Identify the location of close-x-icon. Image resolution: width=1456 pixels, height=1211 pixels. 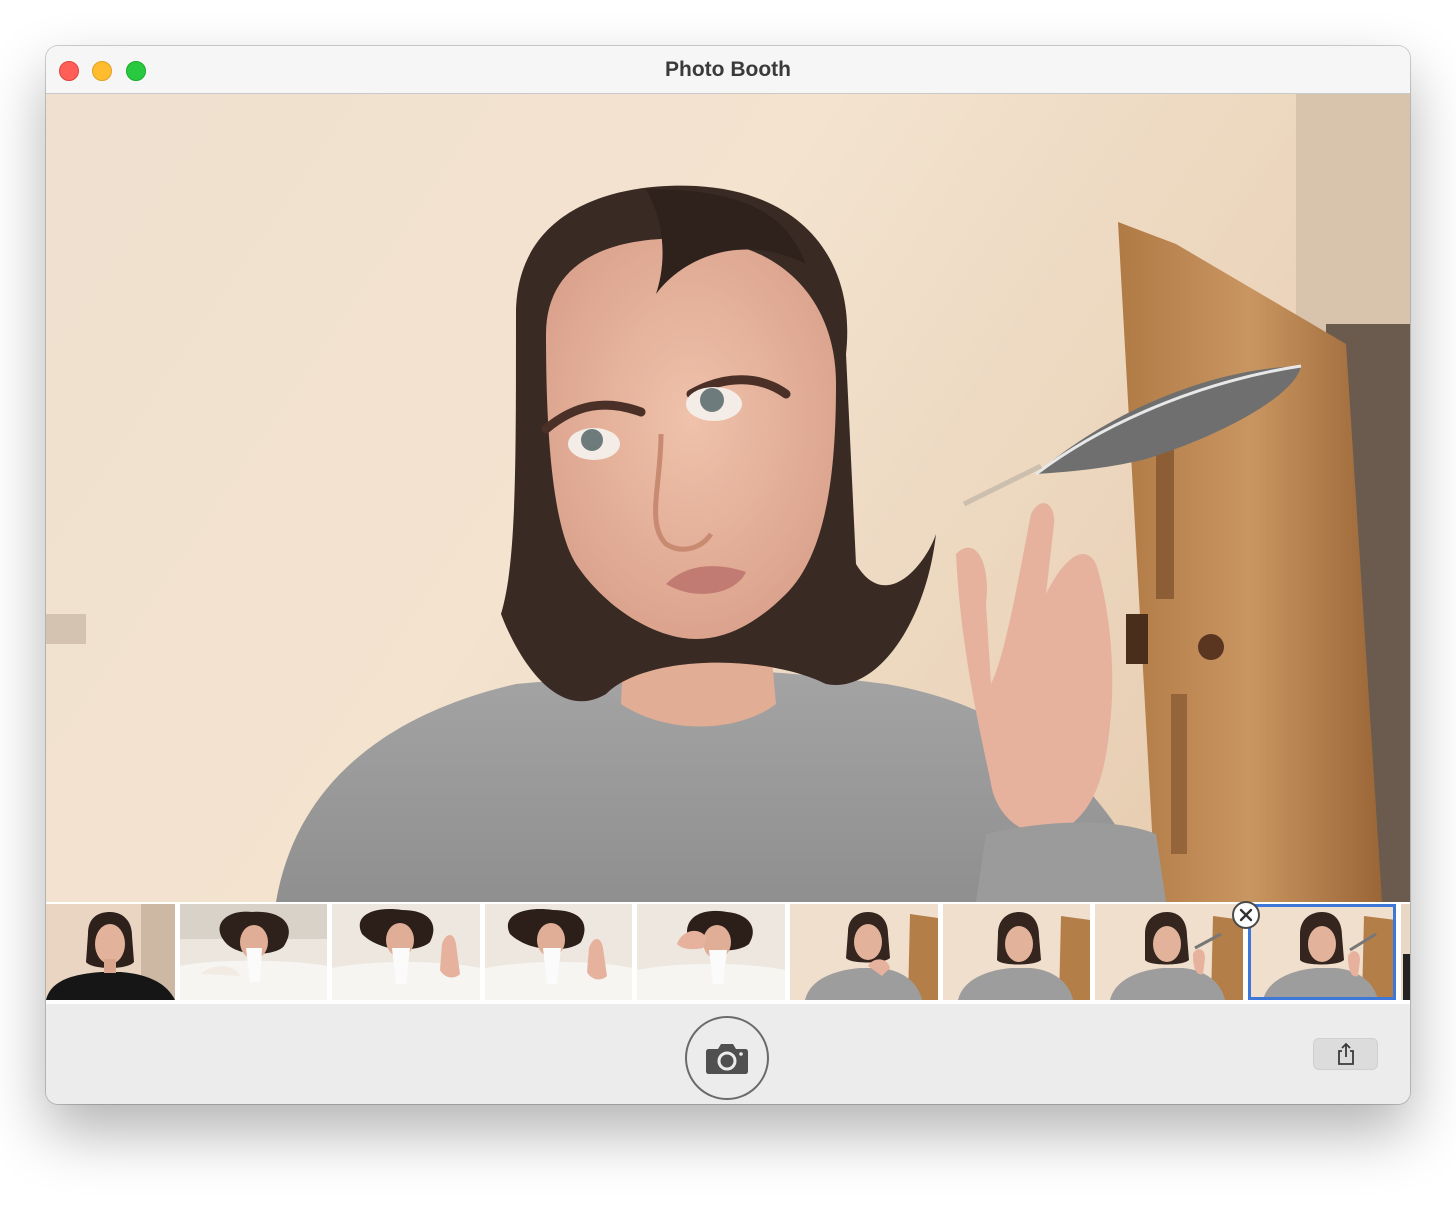
(1246, 915).